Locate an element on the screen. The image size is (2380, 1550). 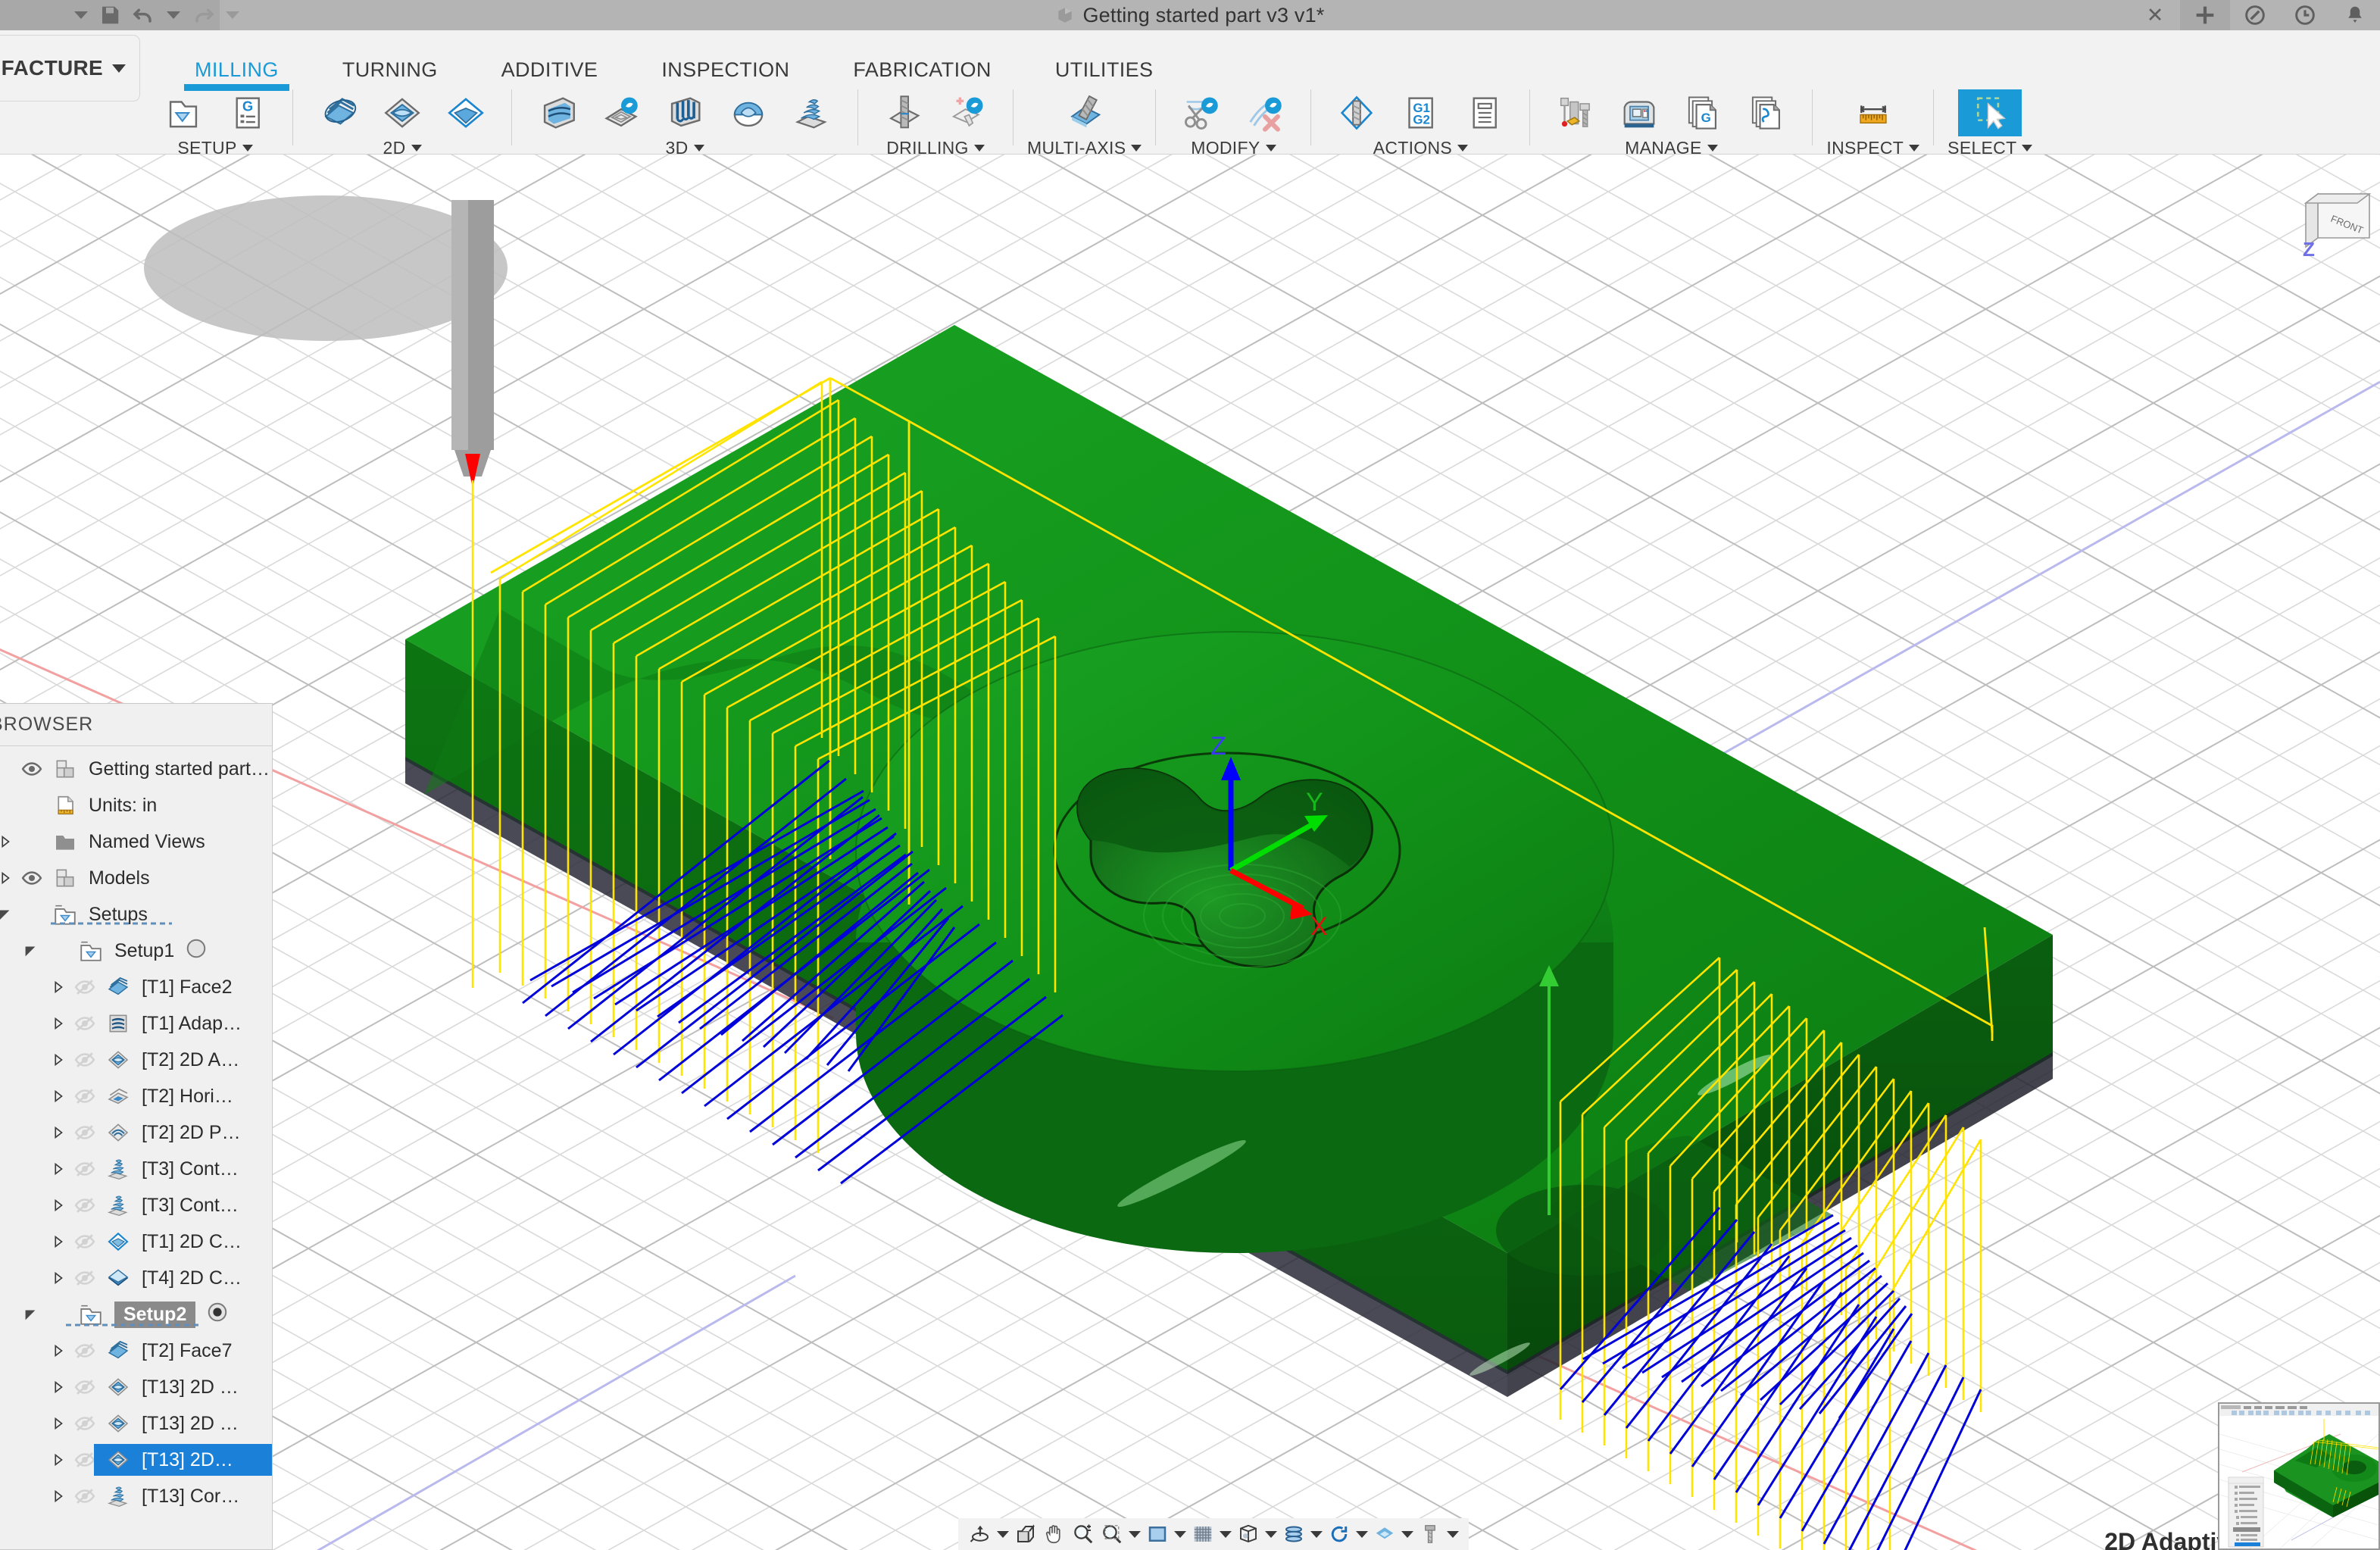
tree-item: Setups is located at coordinates (136, 915).